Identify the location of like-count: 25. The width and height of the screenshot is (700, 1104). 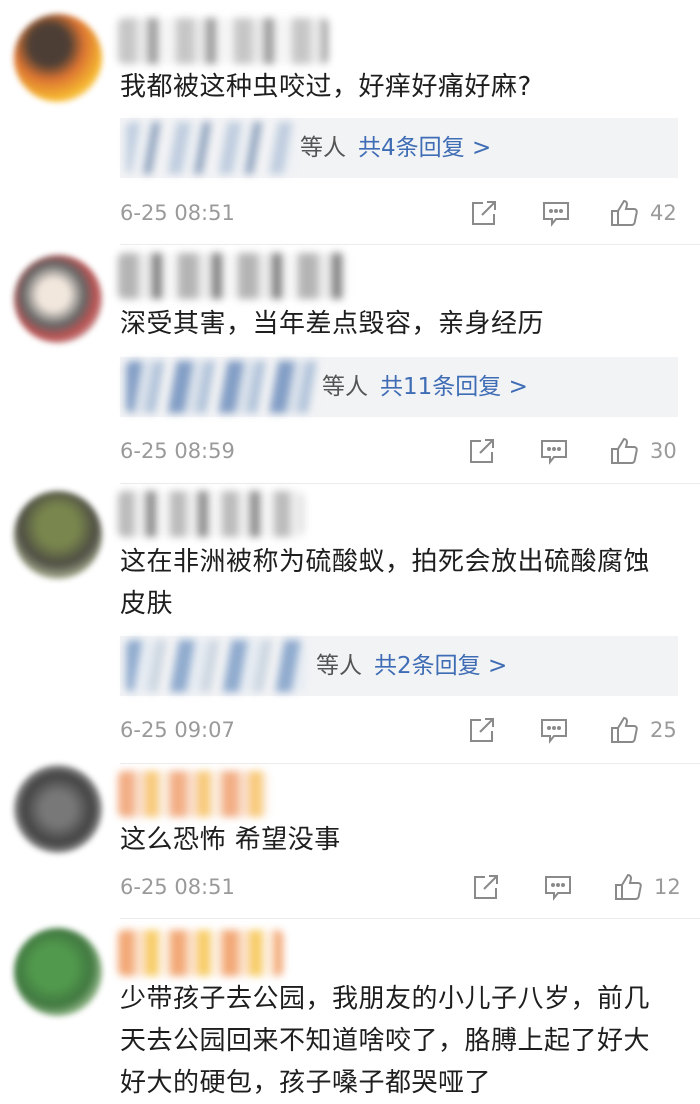
(663, 730).